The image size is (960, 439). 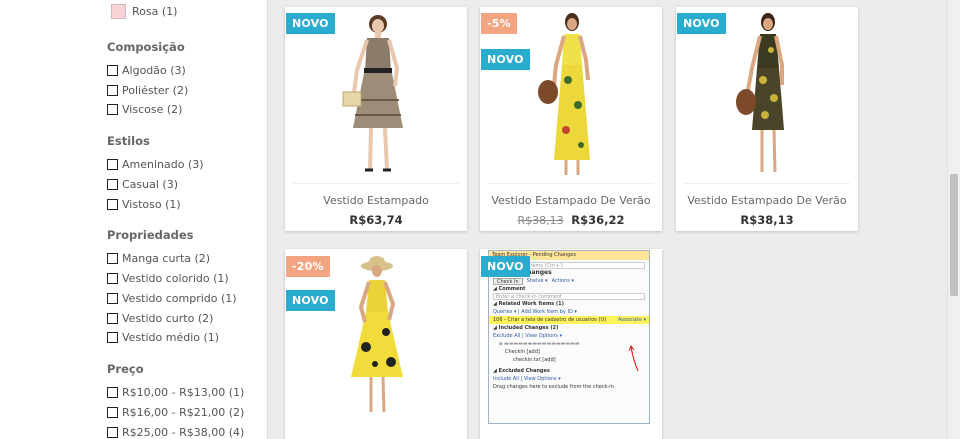 What do you see at coordinates (539, 344) in the screenshot?
I see `screenshot-blurred-path: ▪ ▬▬▬▬▬▬▬▬▬▬▬▬▬▬▬▬` at bounding box center [539, 344].